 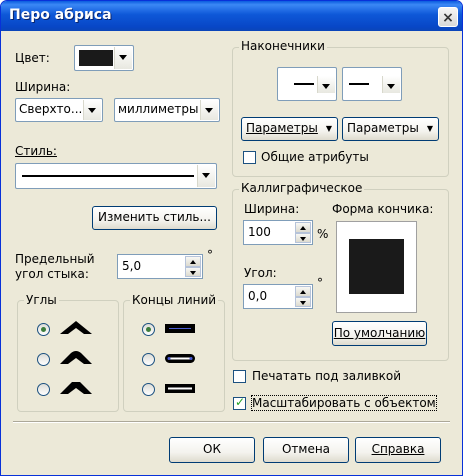 I want to click on style-label: Стиль:, so click(x=36, y=151).